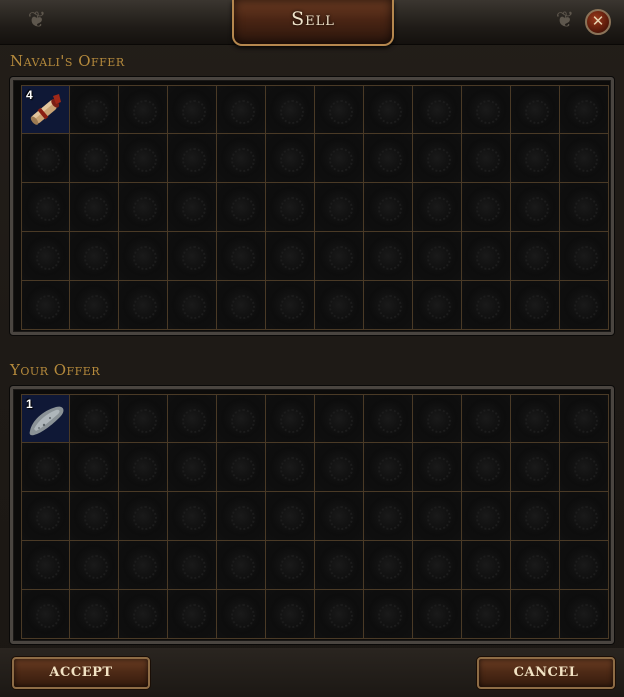 This screenshot has width=624, height=697. What do you see at coordinates (45, 418) in the screenshot?
I see `your-offer-item-slot: 1` at bounding box center [45, 418].